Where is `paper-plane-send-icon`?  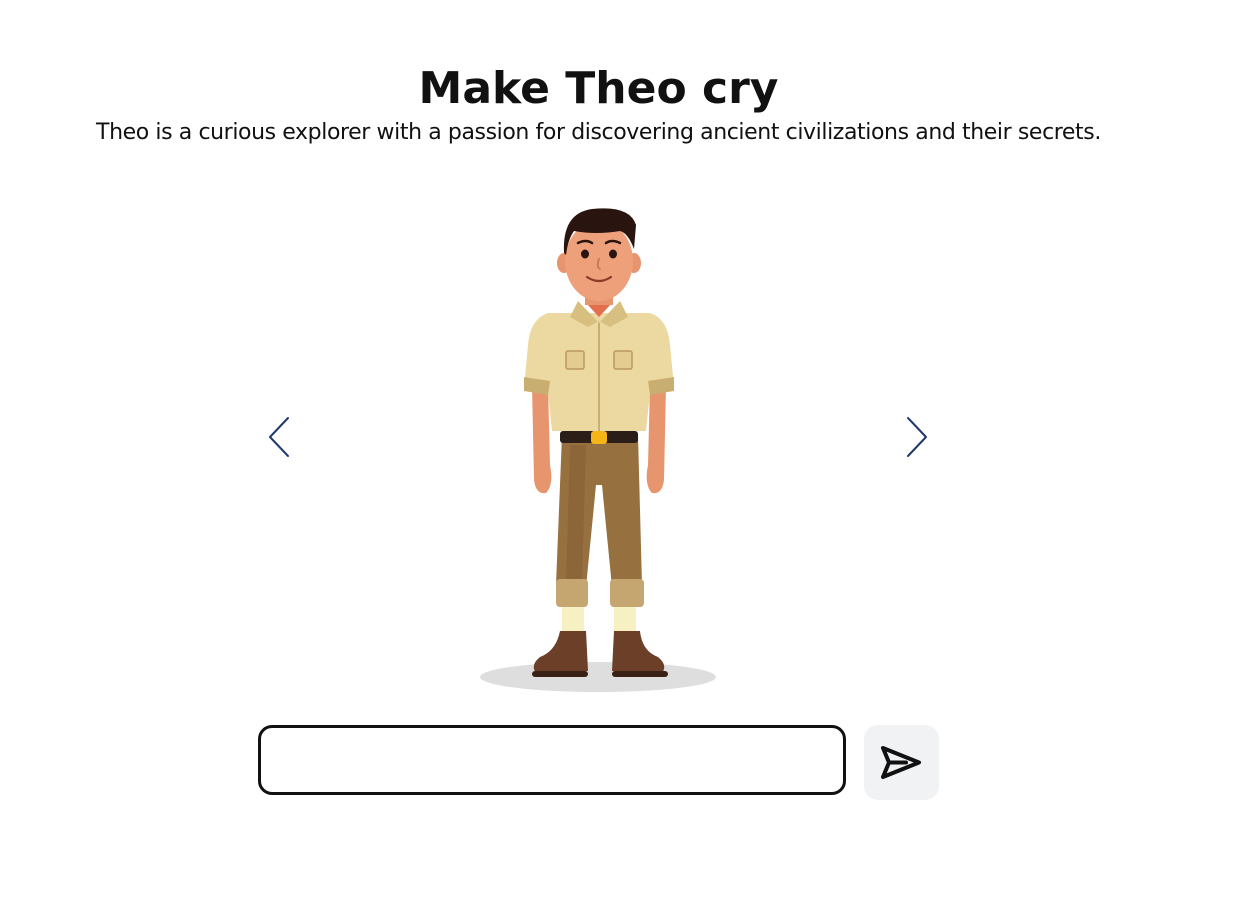
paper-plane-send-icon is located at coordinates (901, 762).